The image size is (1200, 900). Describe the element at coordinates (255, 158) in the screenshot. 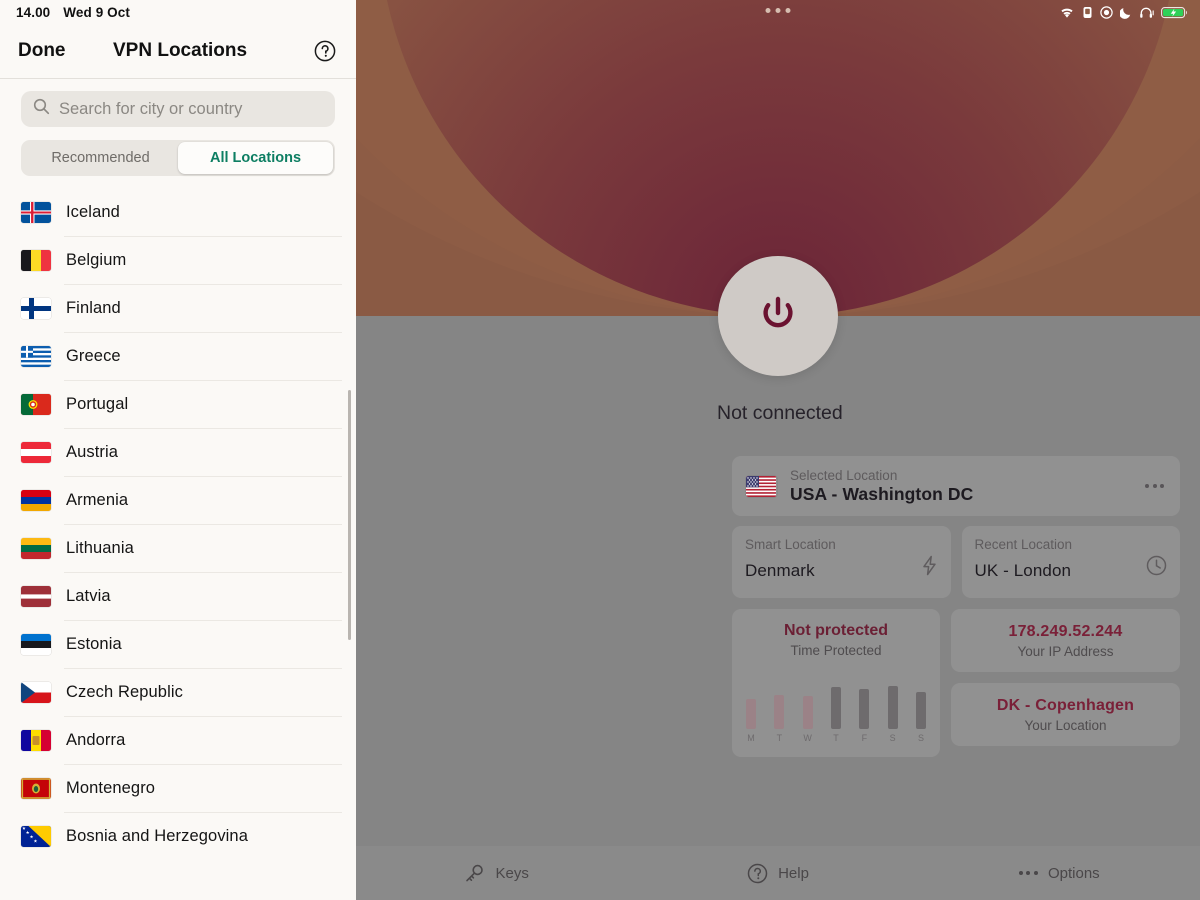

I see `tab-all-locations: All Locations` at that location.